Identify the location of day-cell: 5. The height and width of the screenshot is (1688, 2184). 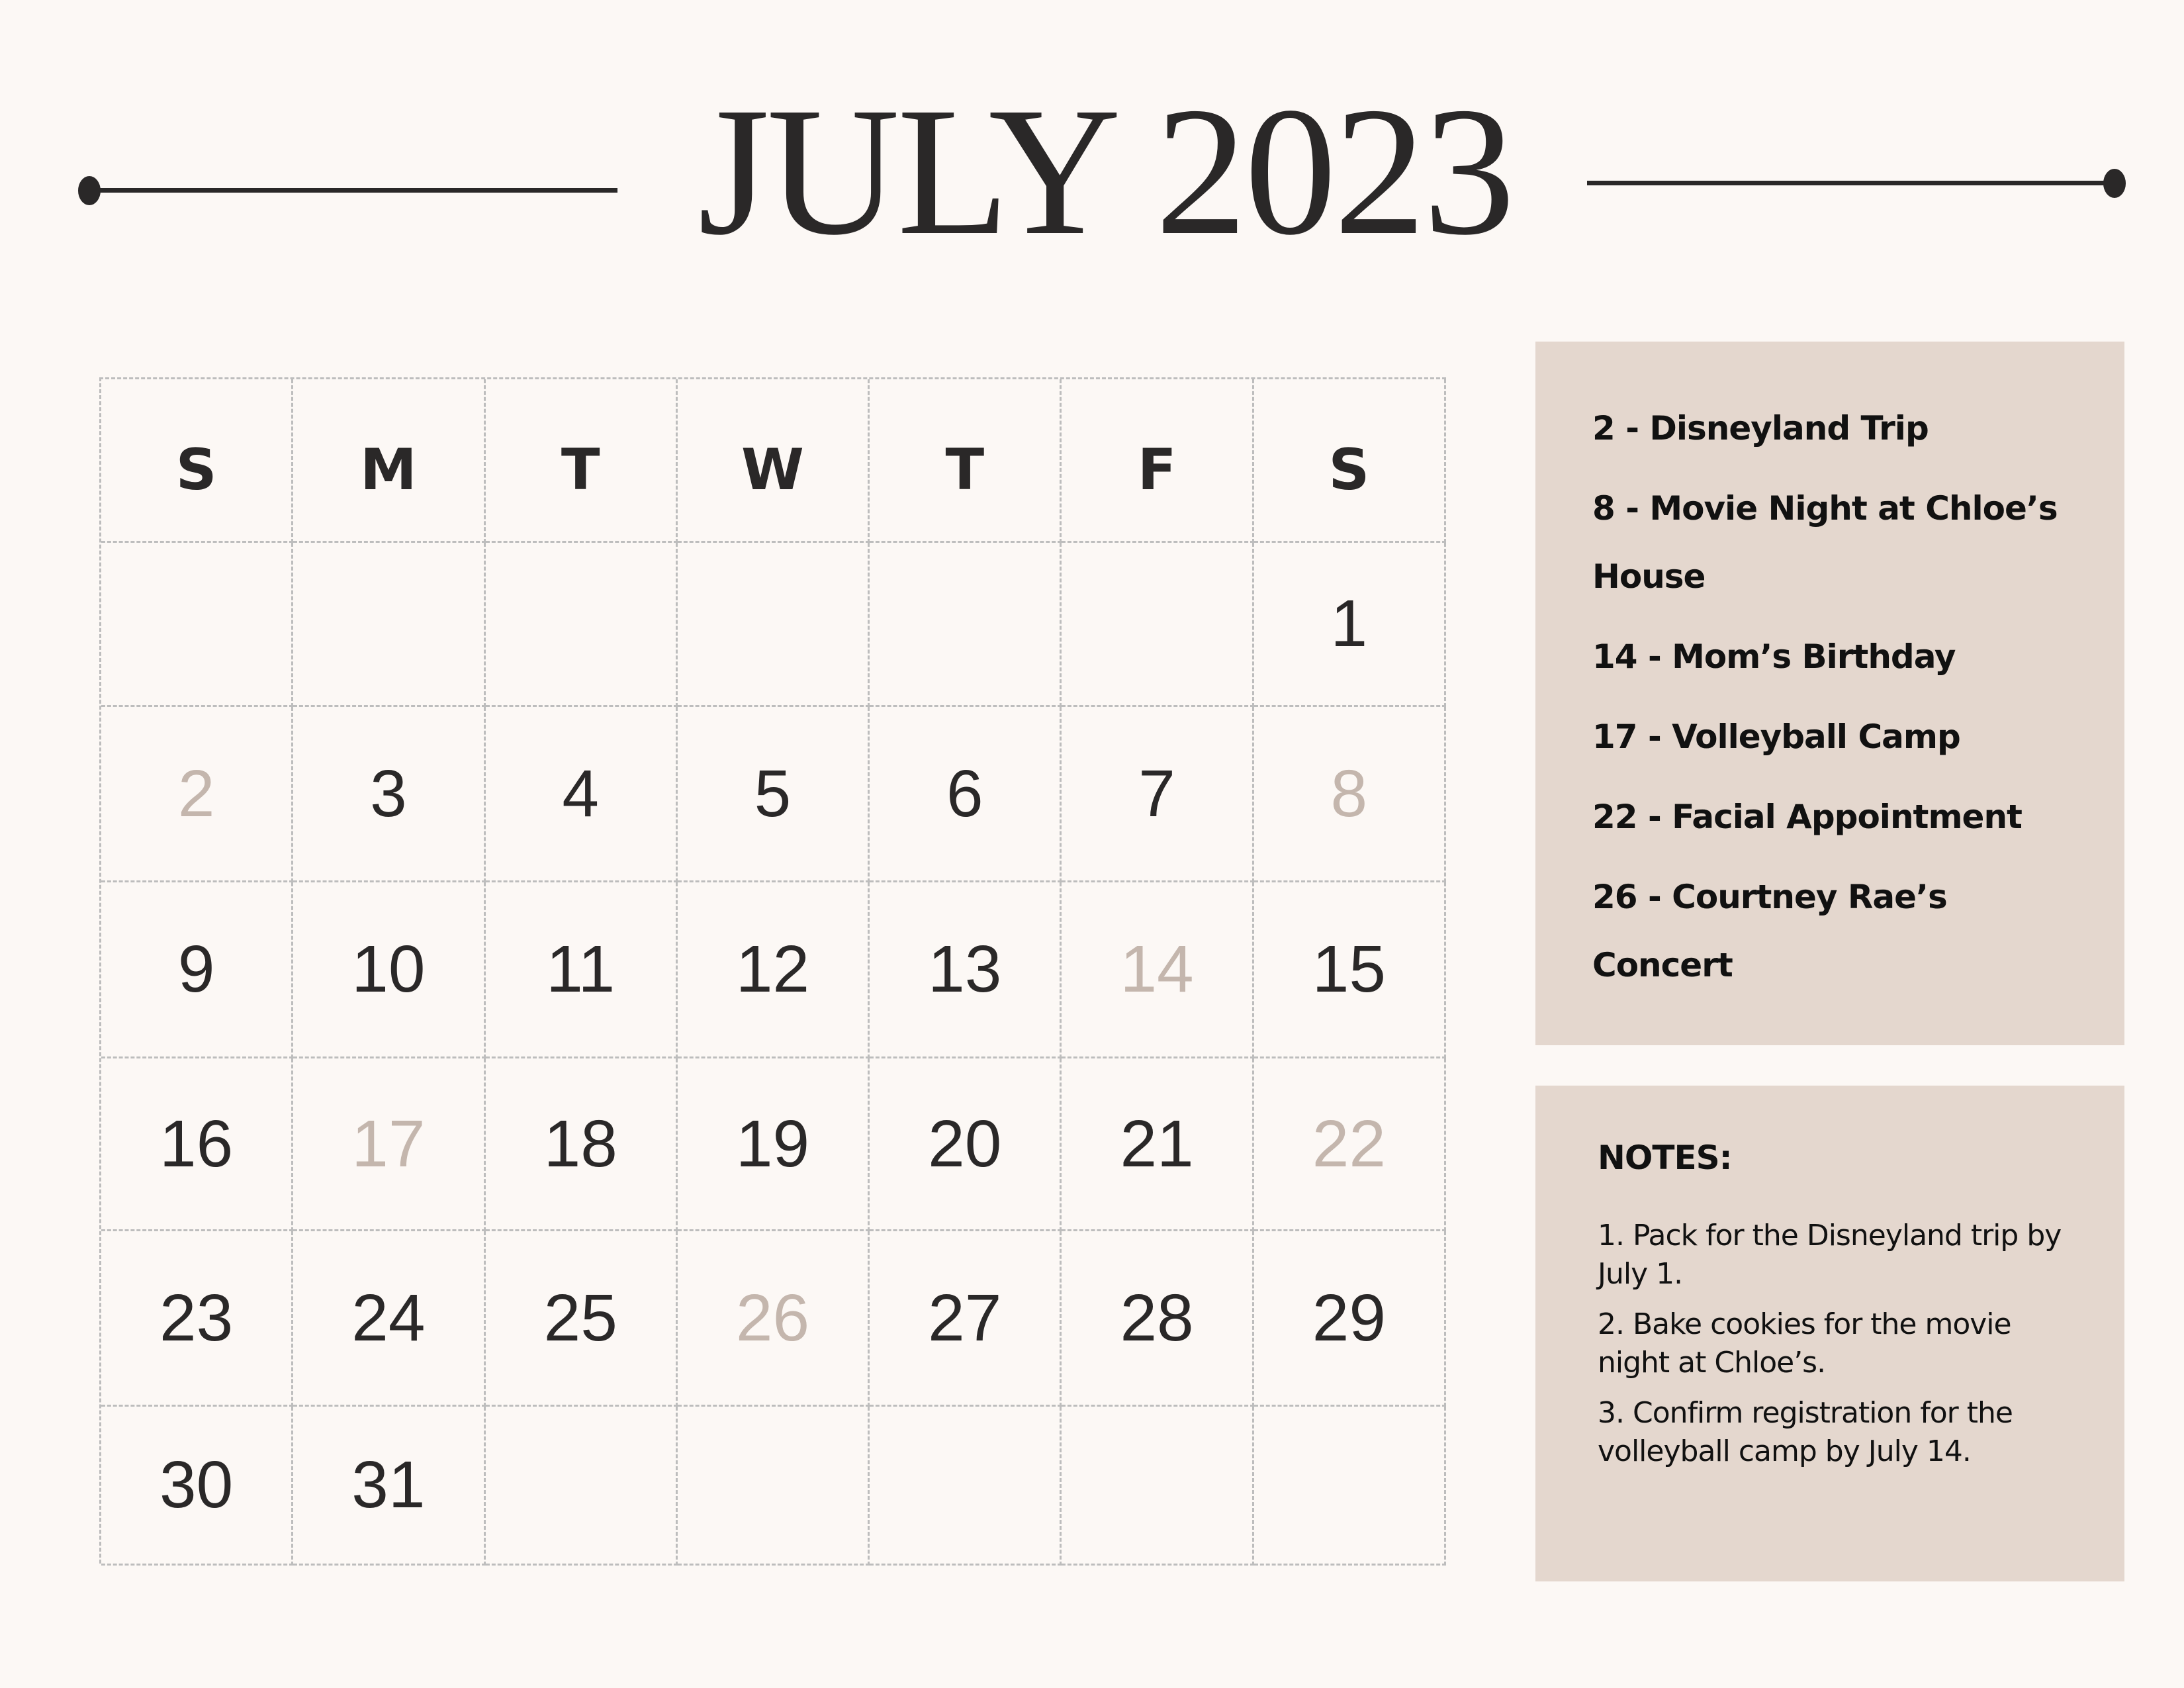
(773, 794).